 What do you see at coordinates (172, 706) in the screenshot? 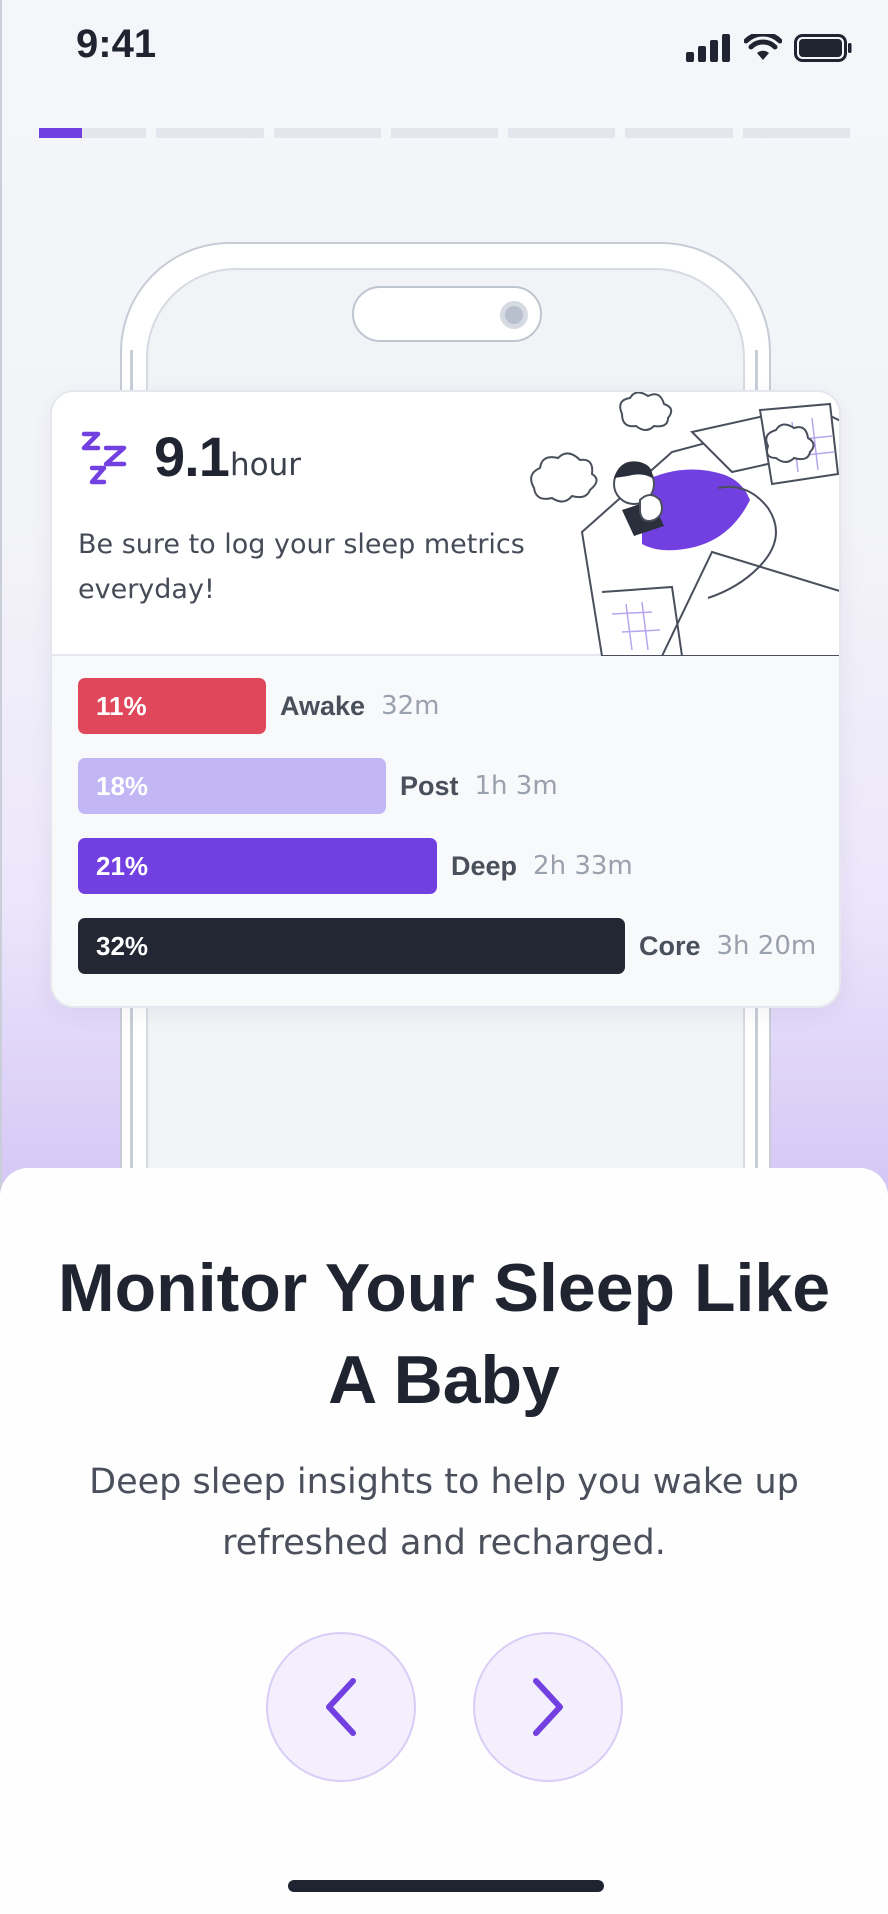
I see `sleep-stage-bar: 11%` at bounding box center [172, 706].